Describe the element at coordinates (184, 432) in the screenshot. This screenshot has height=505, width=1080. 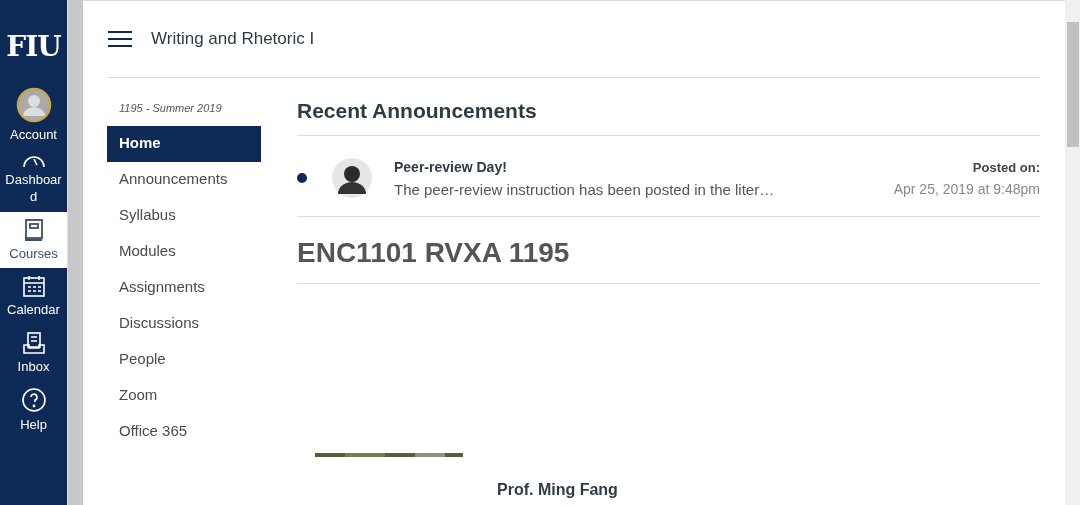
I see `course-nav-item: Office 365` at that location.